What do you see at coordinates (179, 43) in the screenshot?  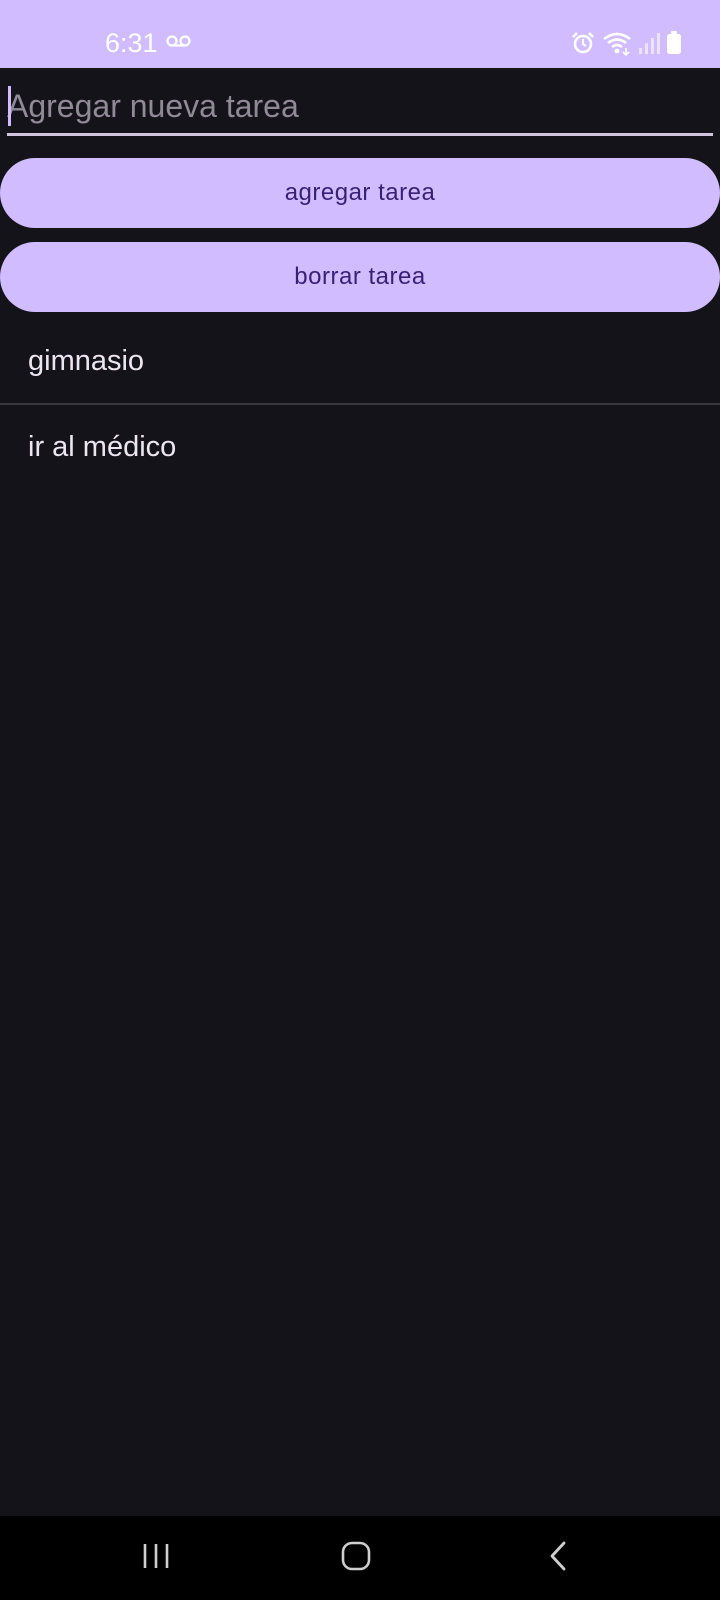 I see `voicemail-icon` at bounding box center [179, 43].